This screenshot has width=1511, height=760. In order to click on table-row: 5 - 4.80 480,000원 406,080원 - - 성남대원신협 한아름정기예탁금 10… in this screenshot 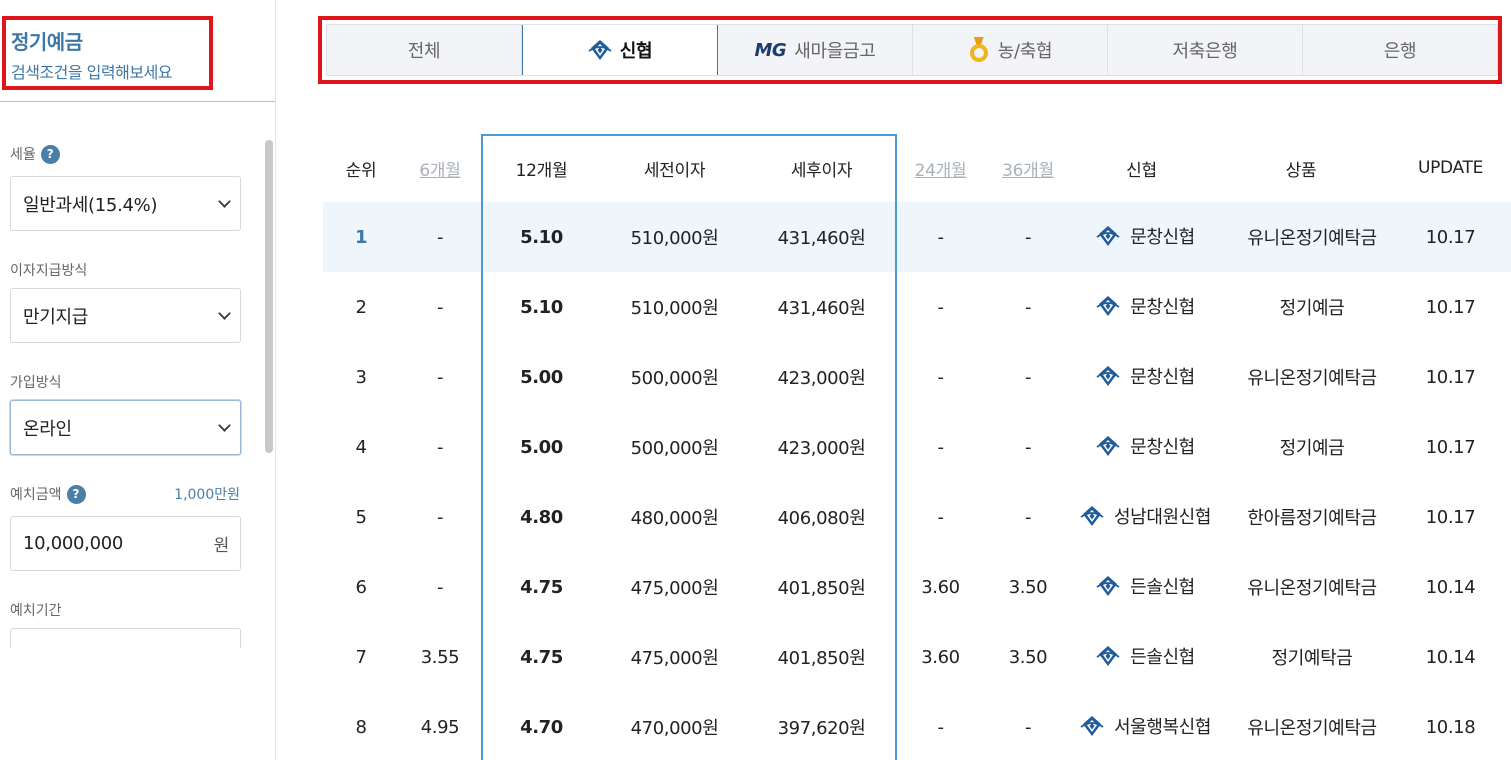, I will do `click(917, 517)`.